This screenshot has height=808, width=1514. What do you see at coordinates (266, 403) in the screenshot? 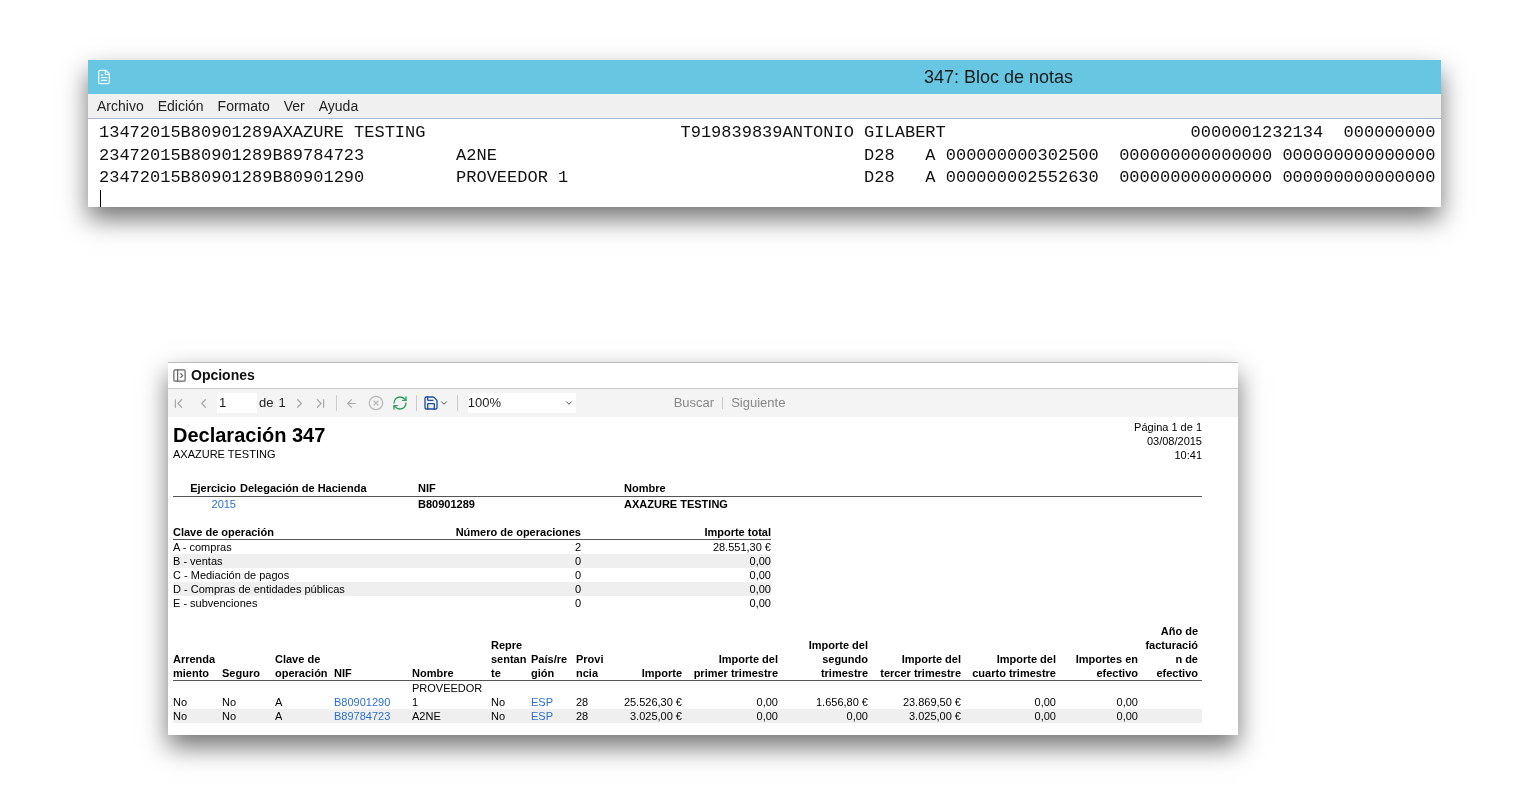
I see `page-of-label: de` at bounding box center [266, 403].